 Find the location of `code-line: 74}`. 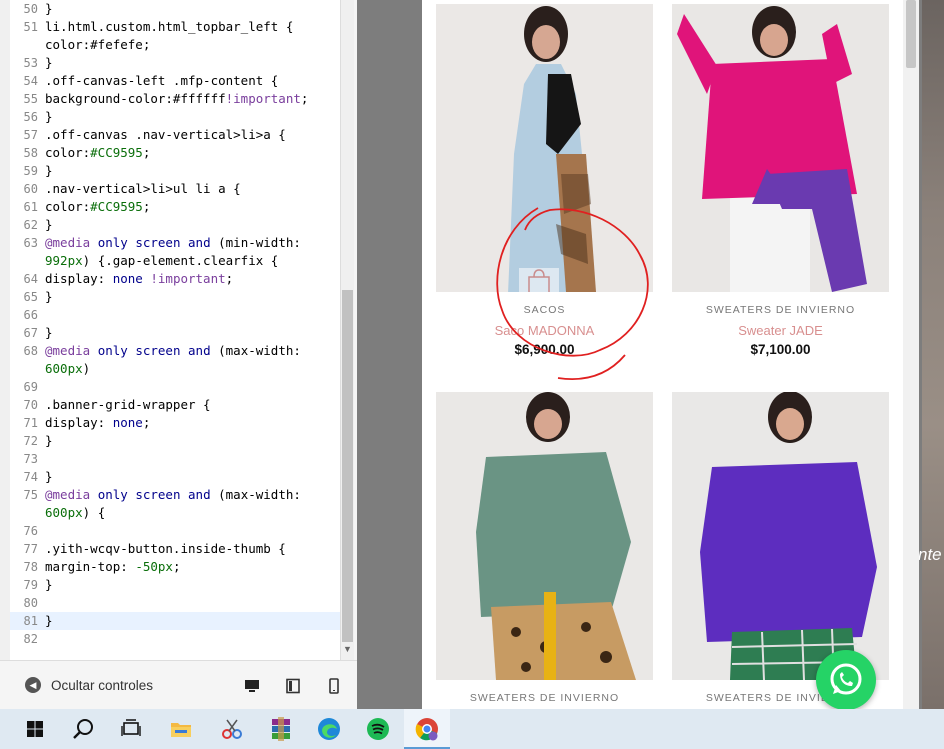

code-line: 74} is located at coordinates (175, 477).